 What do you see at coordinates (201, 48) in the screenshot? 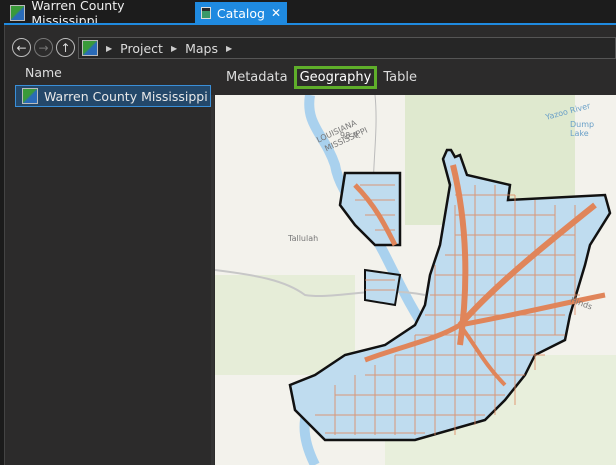
I see `breadcrumb-maps: Maps` at bounding box center [201, 48].